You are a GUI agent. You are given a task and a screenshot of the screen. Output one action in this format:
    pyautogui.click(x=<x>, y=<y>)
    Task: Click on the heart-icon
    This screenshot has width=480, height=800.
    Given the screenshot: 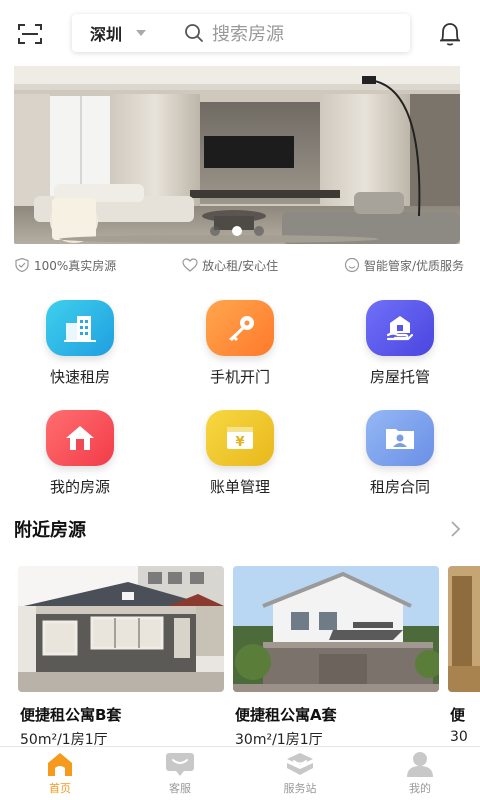 What is the action you would take?
    pyautogui.click(x=190, y=265)
    